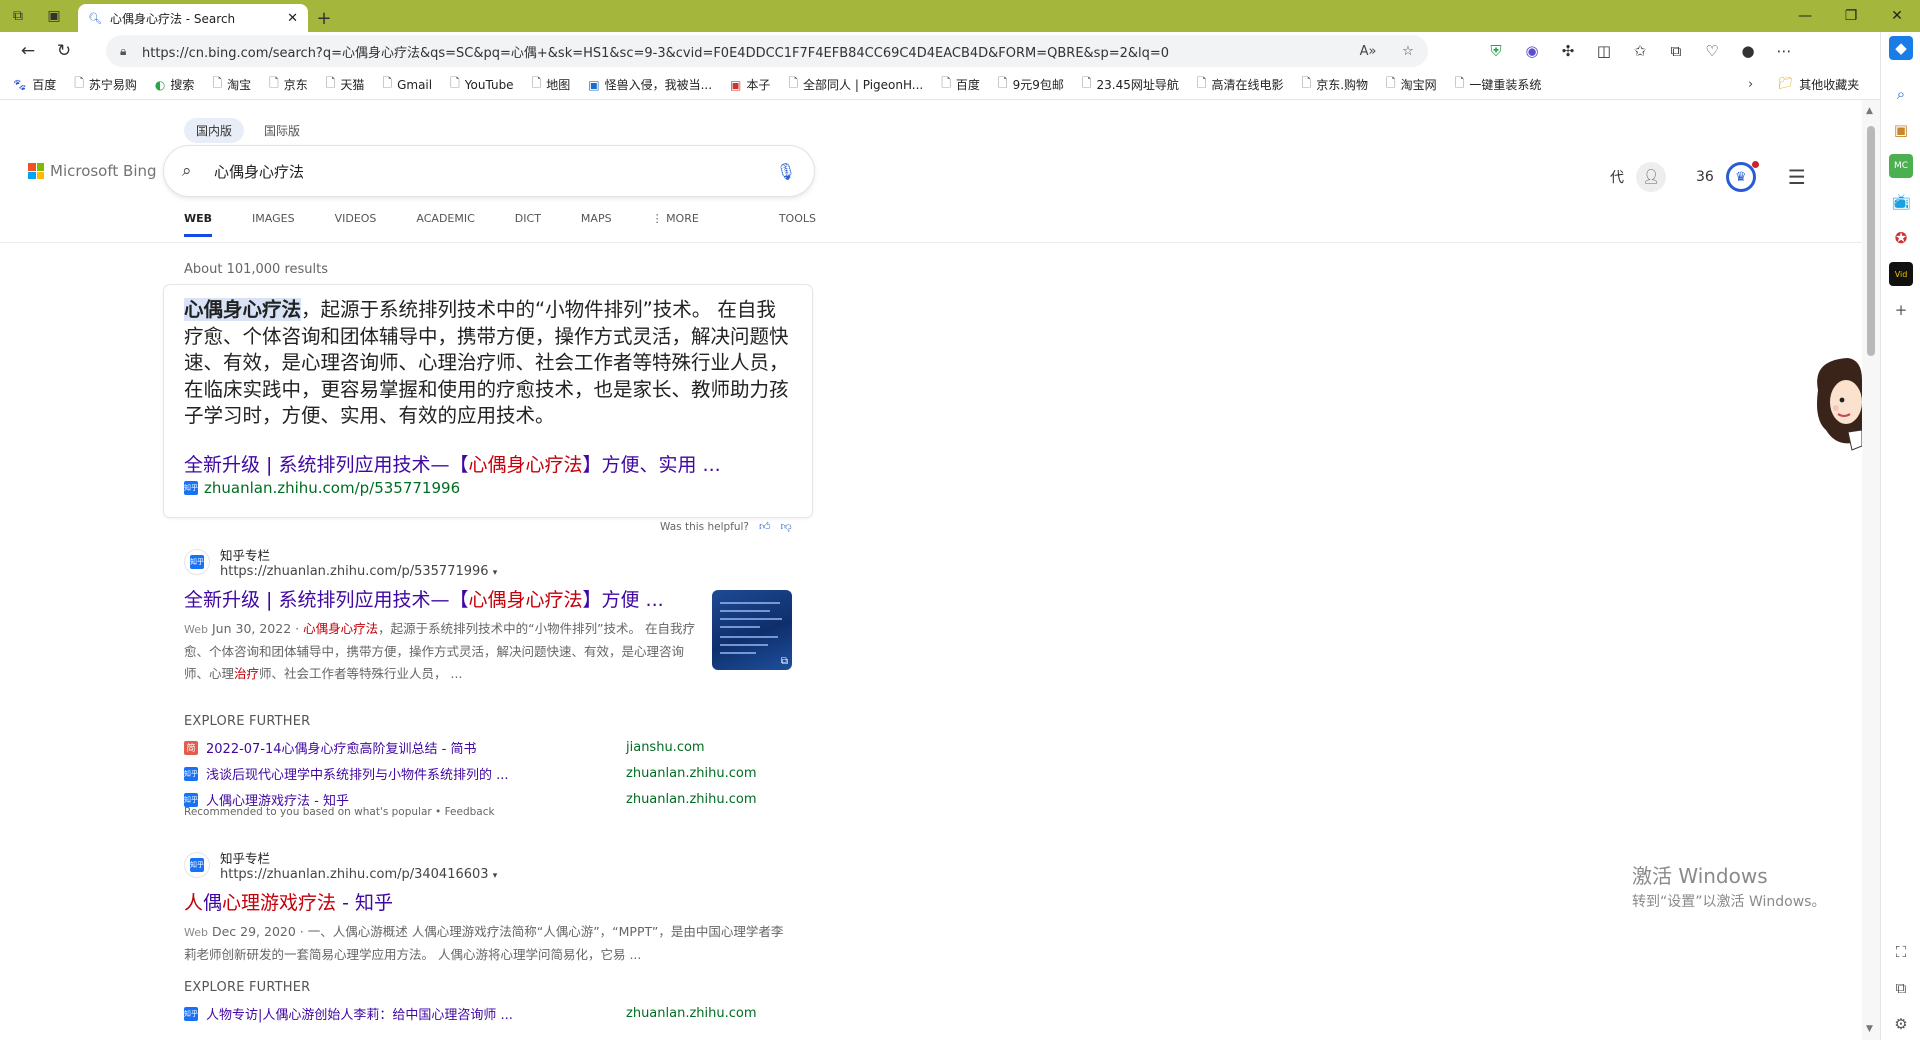  What do you see at coordinates (1130, 84) in the screenshot?
I see `bookmark-item: 🗋 23.45网址导航` at bounding box center [1130, 84].